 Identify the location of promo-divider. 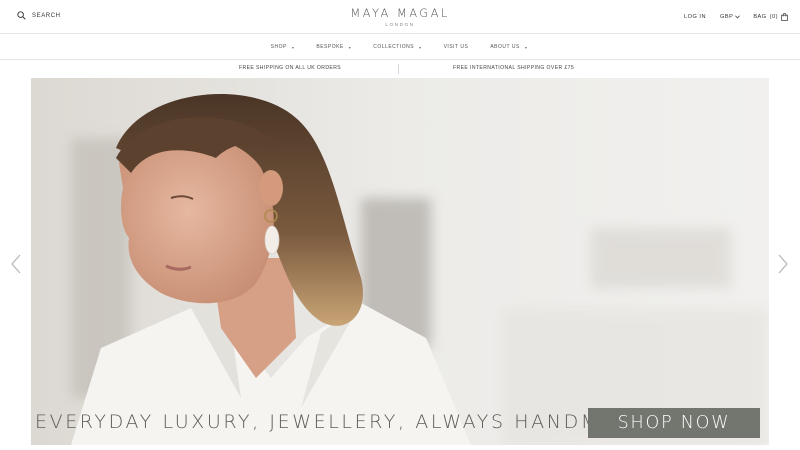
(398, 69).